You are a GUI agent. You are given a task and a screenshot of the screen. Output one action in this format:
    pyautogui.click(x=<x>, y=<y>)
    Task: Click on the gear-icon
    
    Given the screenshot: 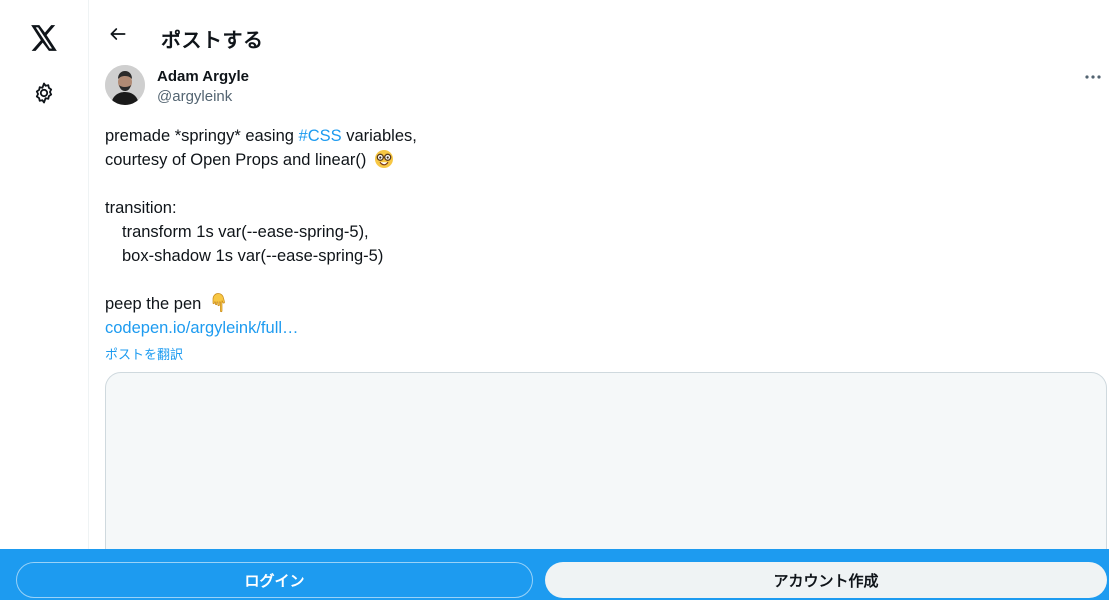 What is the action you would take?
    pyautogui.click(x=44, y=93)
    